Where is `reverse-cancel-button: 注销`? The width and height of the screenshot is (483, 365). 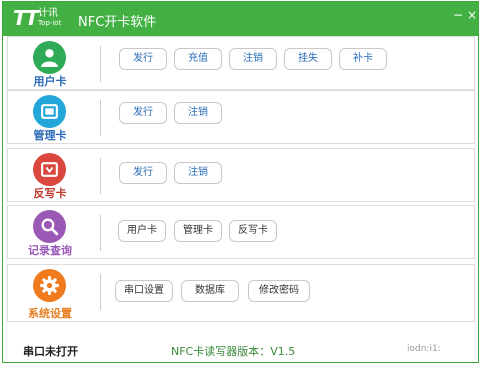 reverse-cancel-button: 注销 is located at coordinates (198, 173).